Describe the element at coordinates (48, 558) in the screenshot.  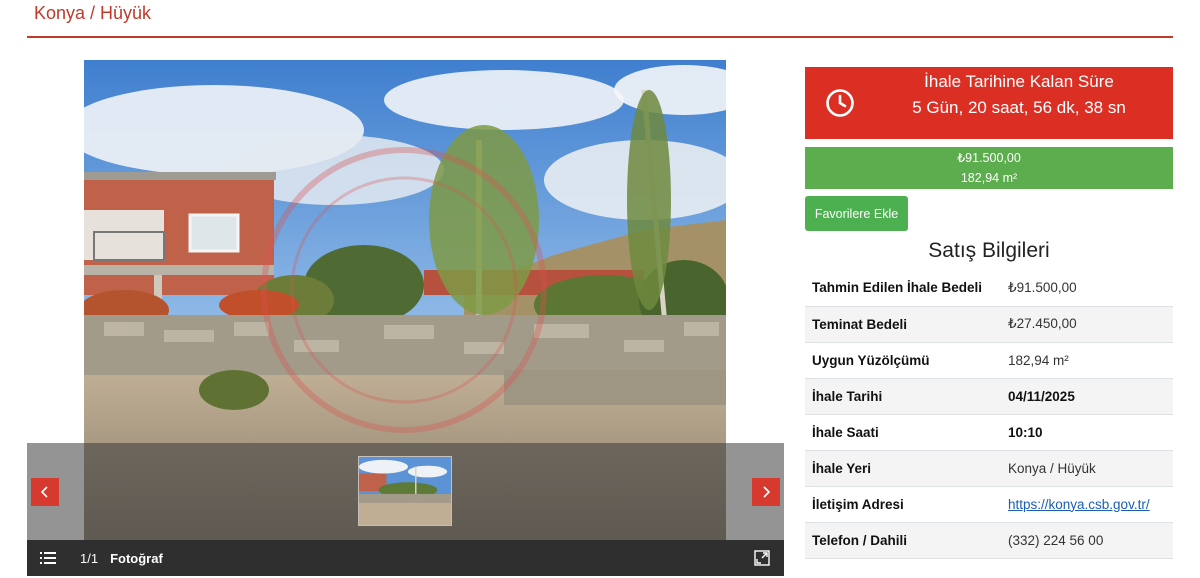
I see `list-icon` at that location.